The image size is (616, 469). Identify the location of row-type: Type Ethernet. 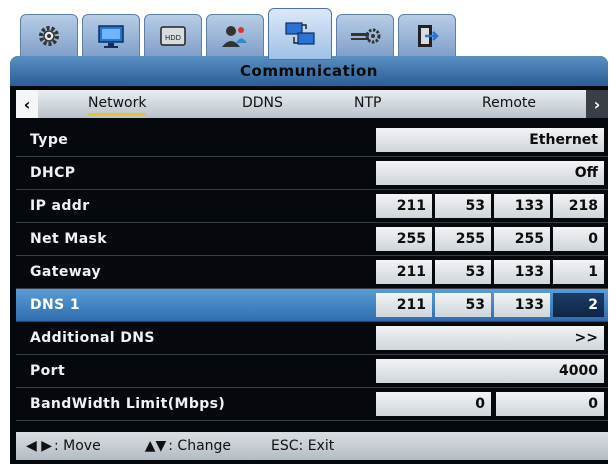
(312, 140).